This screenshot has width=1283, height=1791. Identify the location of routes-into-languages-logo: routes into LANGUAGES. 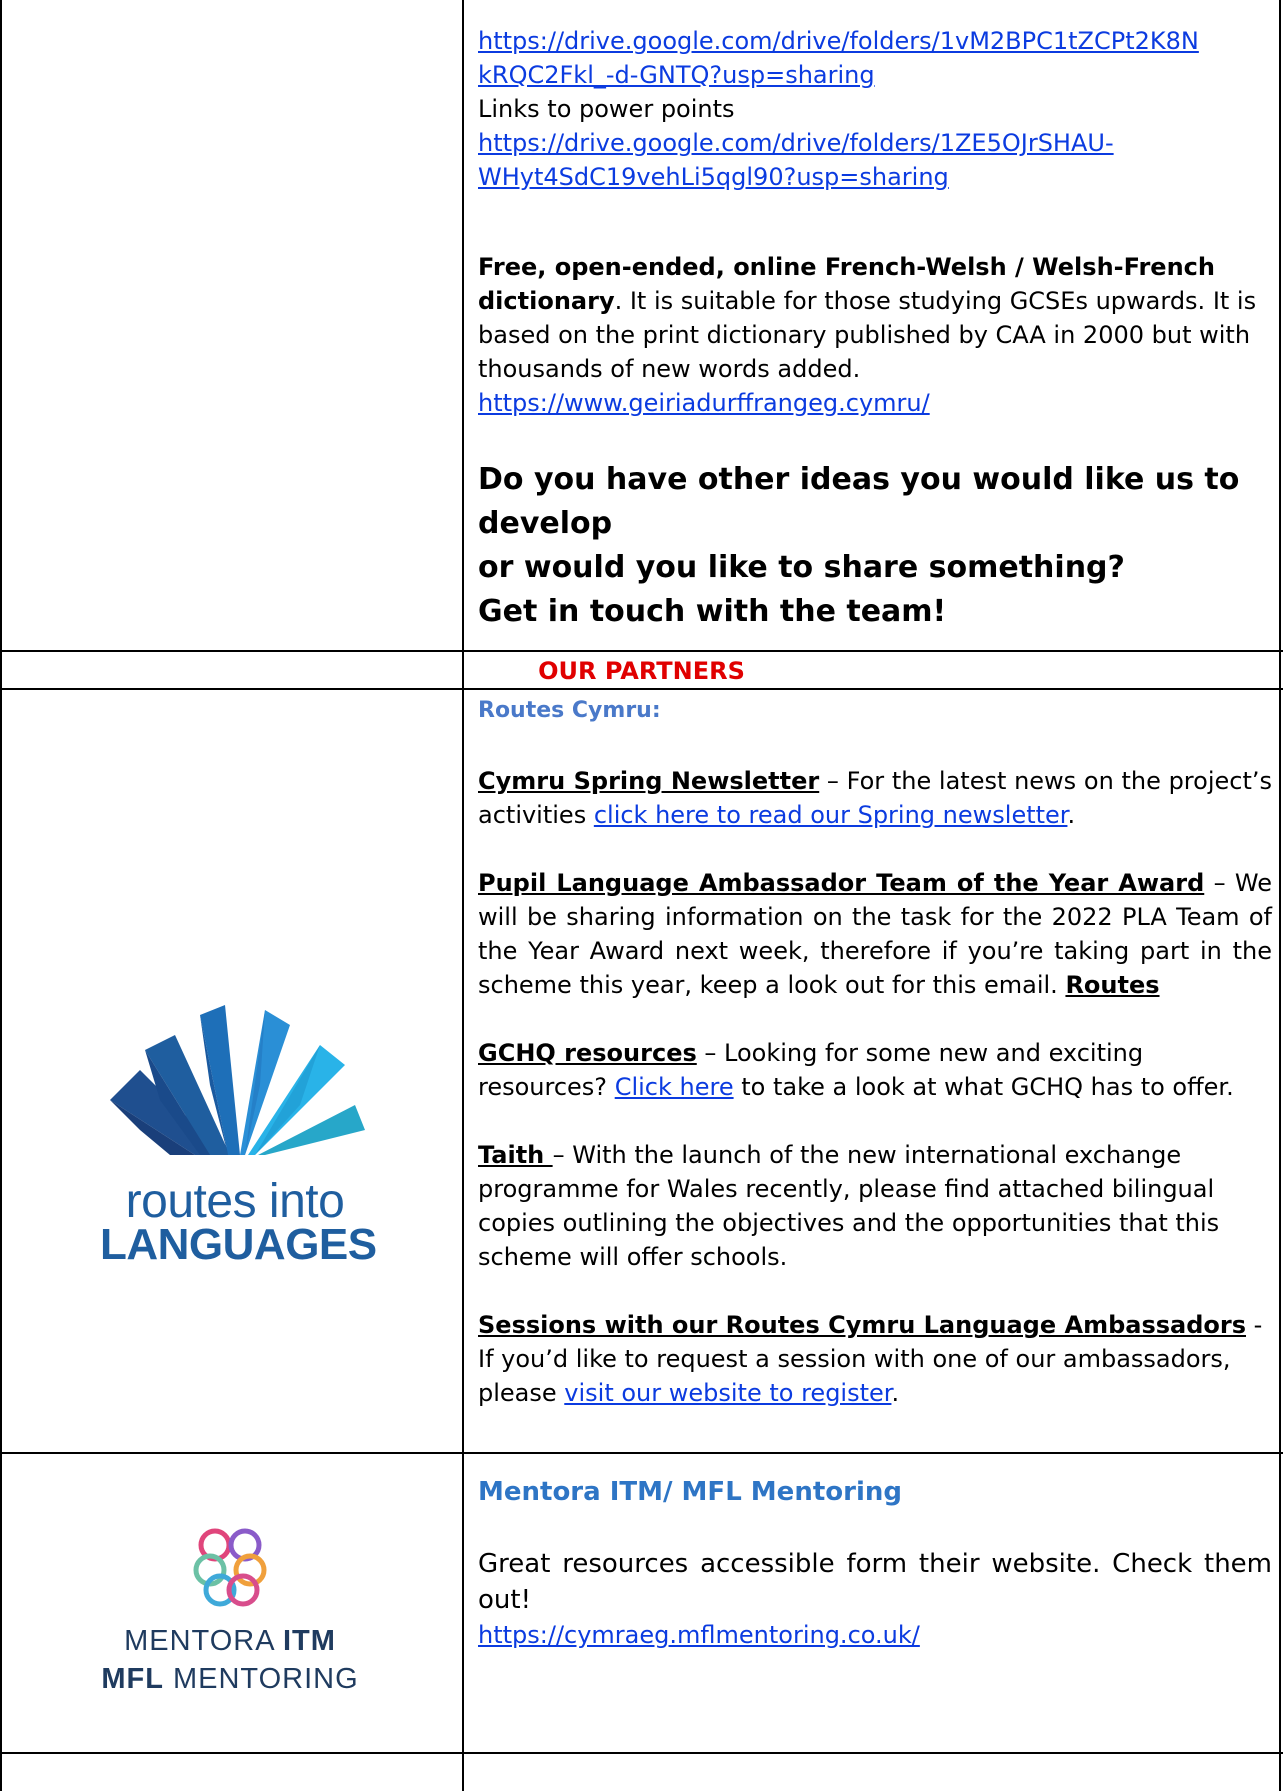
(238, 1137).